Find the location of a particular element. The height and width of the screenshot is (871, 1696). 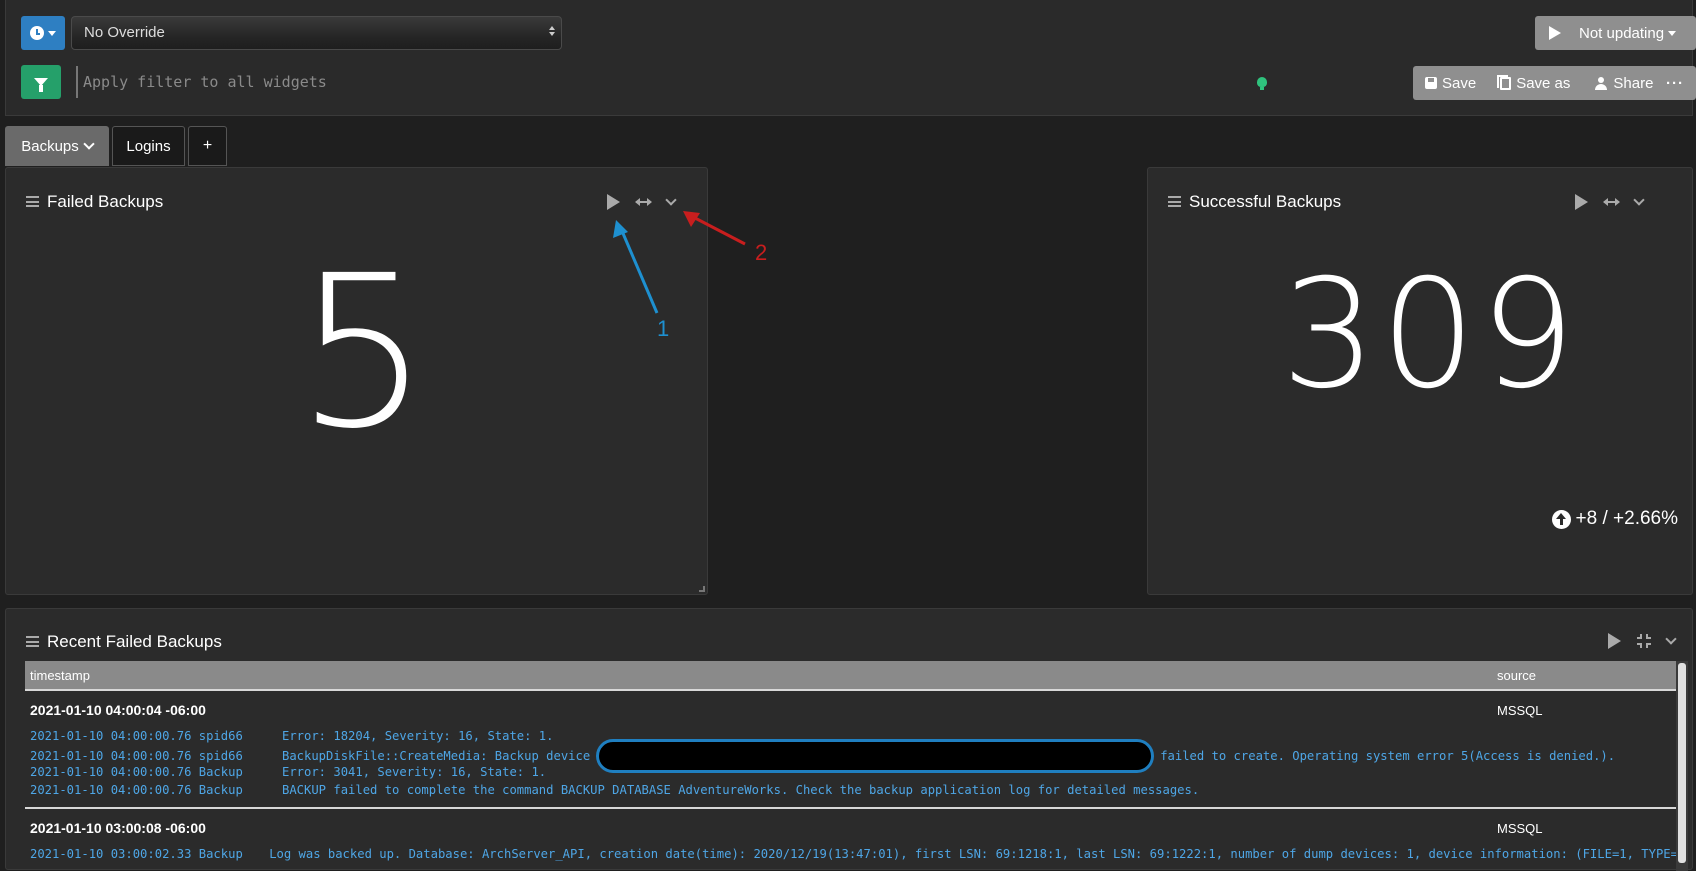

save-label: Save is located at coordinates (1459, 83).